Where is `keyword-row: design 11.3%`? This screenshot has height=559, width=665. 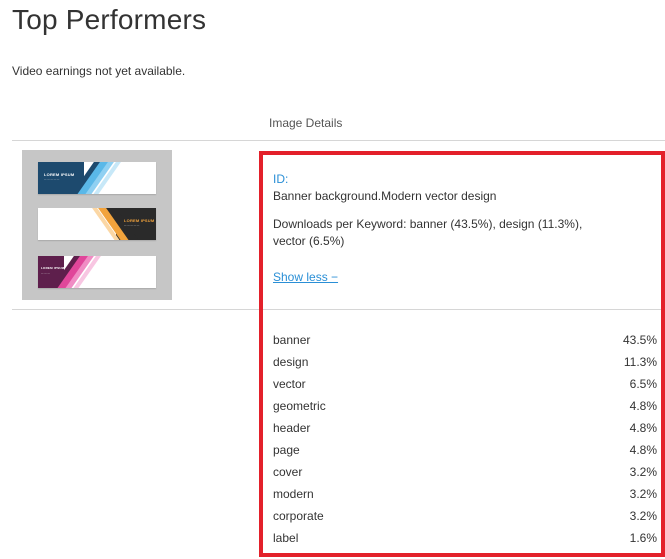 keyword-row: design 11.3% is located at coordinates (465, 364).